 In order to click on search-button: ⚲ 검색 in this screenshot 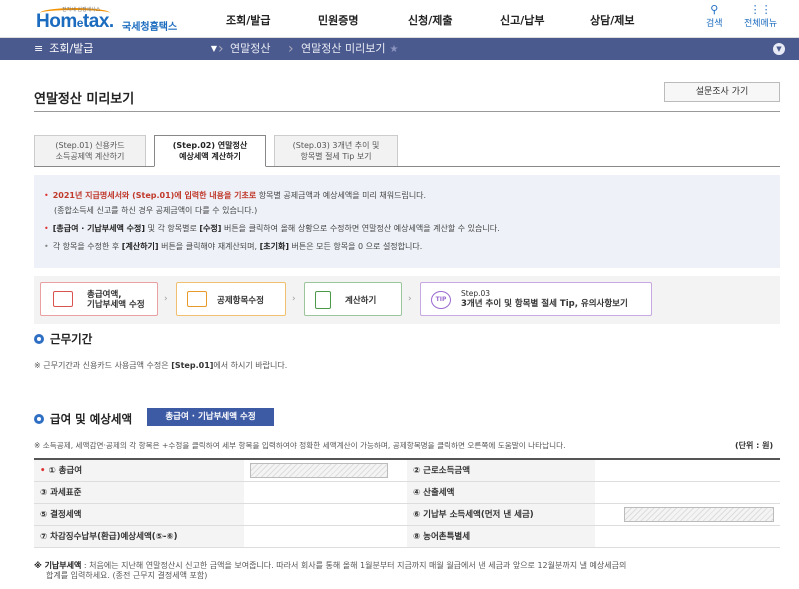, I will do `click(714, 16)`.